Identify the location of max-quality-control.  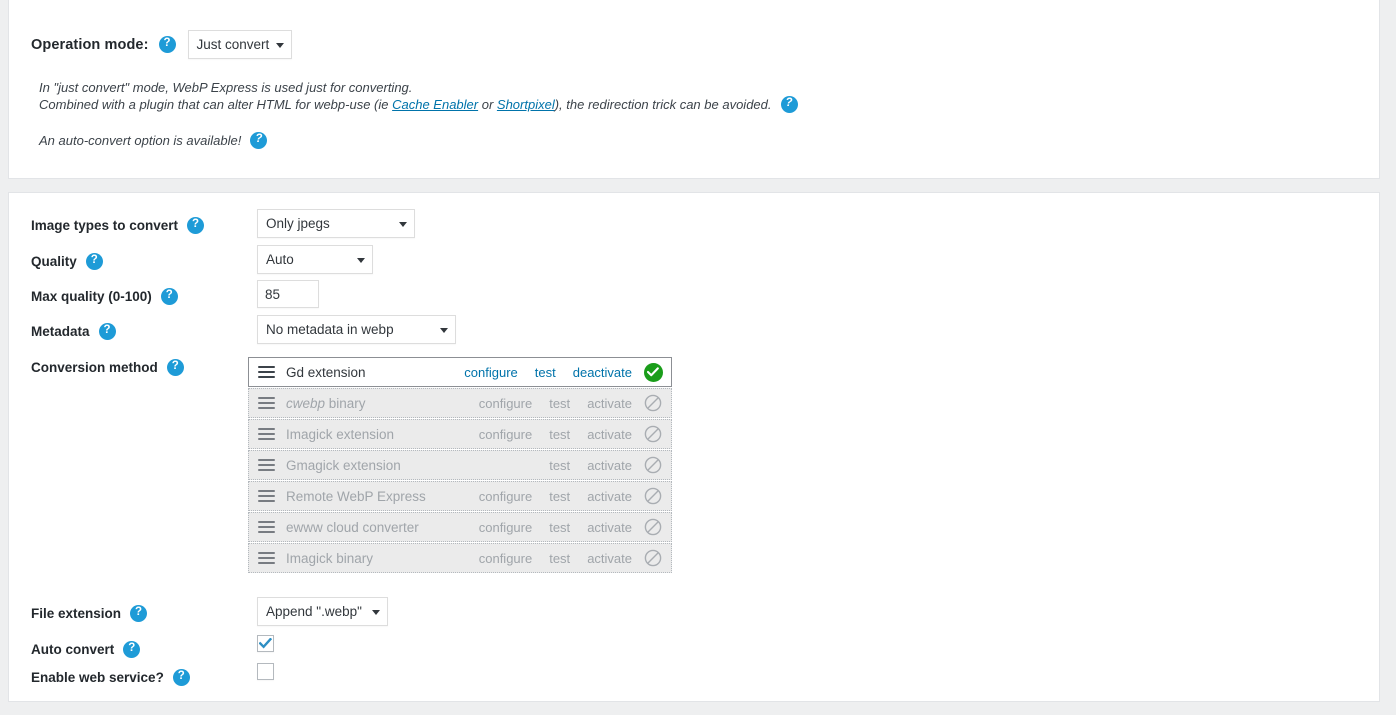
(288, 294).